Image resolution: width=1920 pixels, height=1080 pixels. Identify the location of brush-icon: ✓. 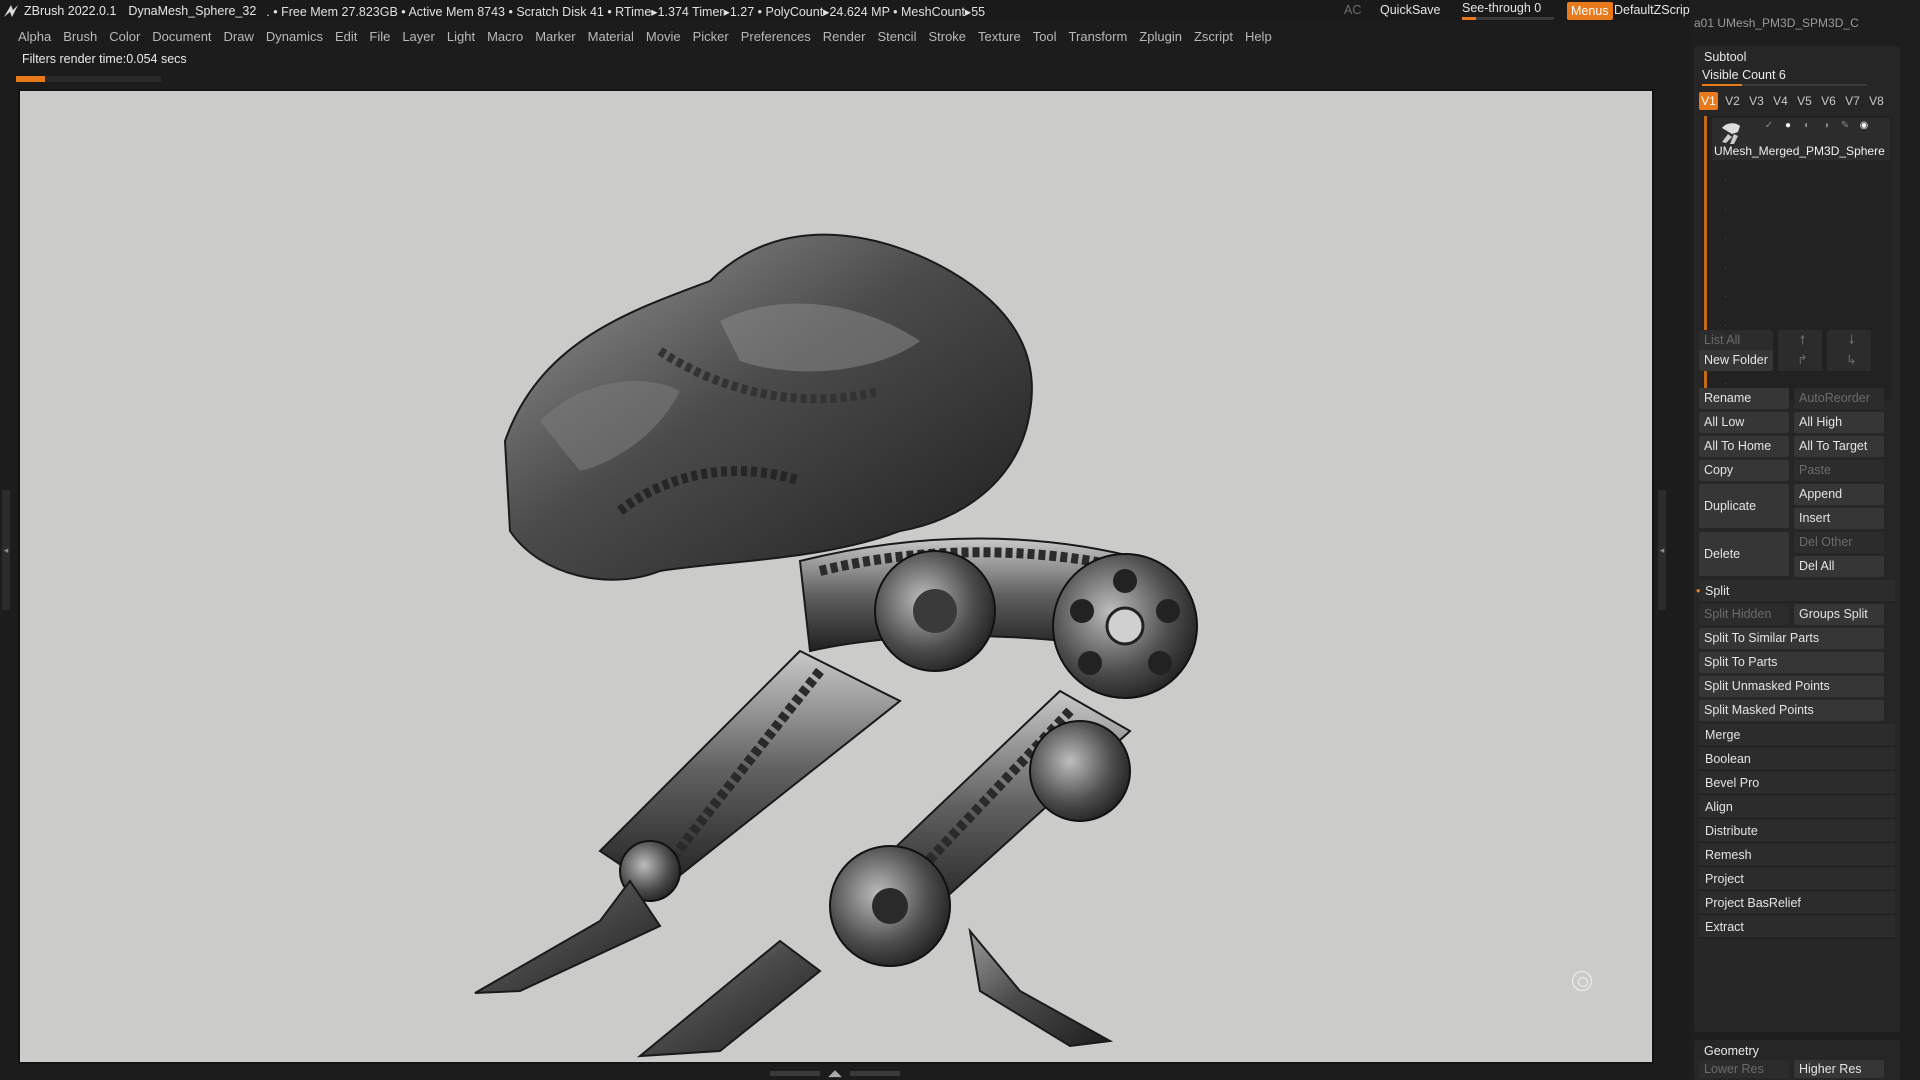
(1769, 126).